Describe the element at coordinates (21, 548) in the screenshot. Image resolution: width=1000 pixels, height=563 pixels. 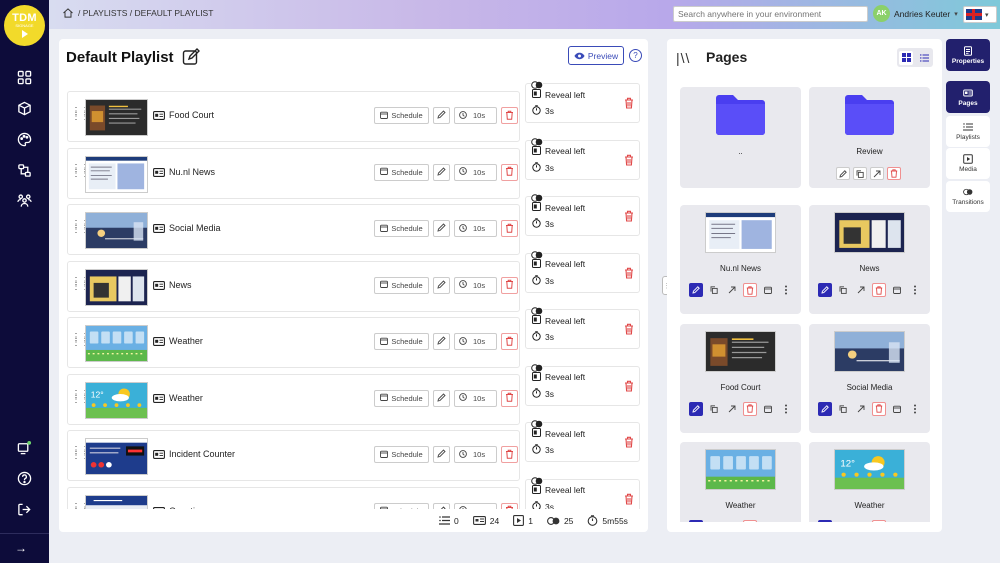
I see `expand-sidebar-arrow-icon: →` at that location.